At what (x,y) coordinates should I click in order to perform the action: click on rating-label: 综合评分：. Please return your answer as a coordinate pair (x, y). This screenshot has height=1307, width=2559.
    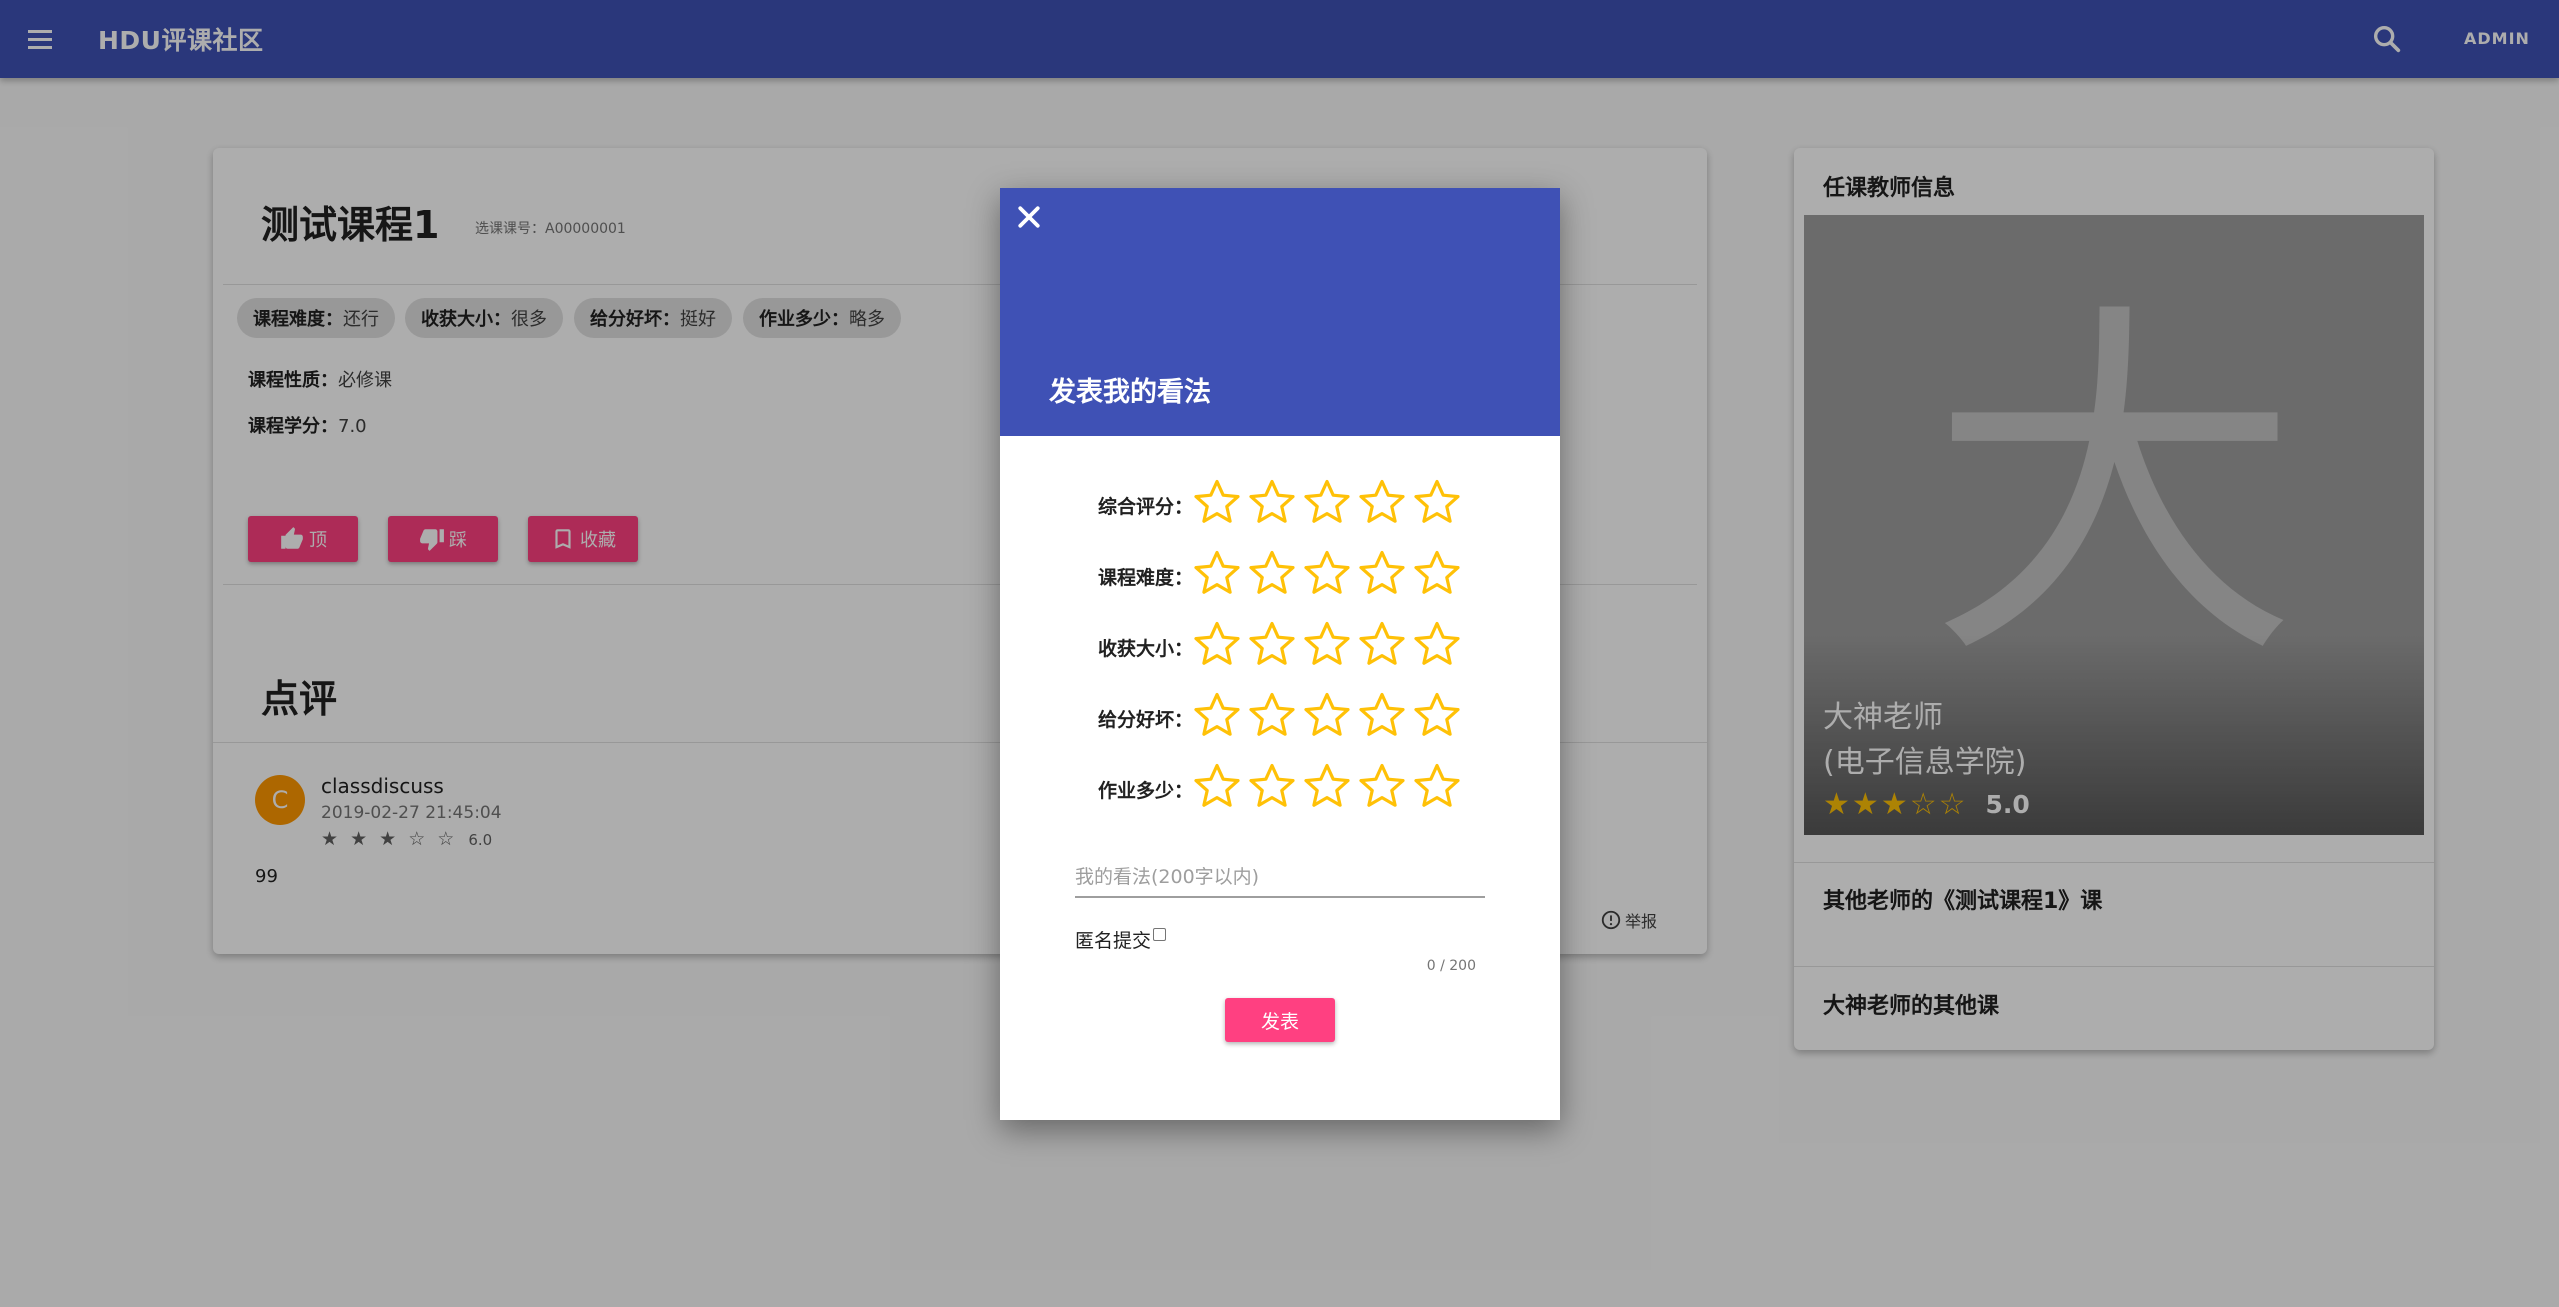
    Looking at the image, I should click on (1146, 507).